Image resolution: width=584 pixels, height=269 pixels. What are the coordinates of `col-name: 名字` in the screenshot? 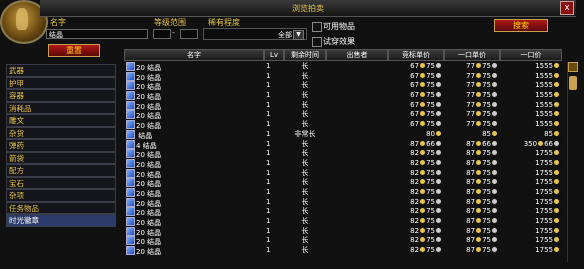 It's located at (194, 55).